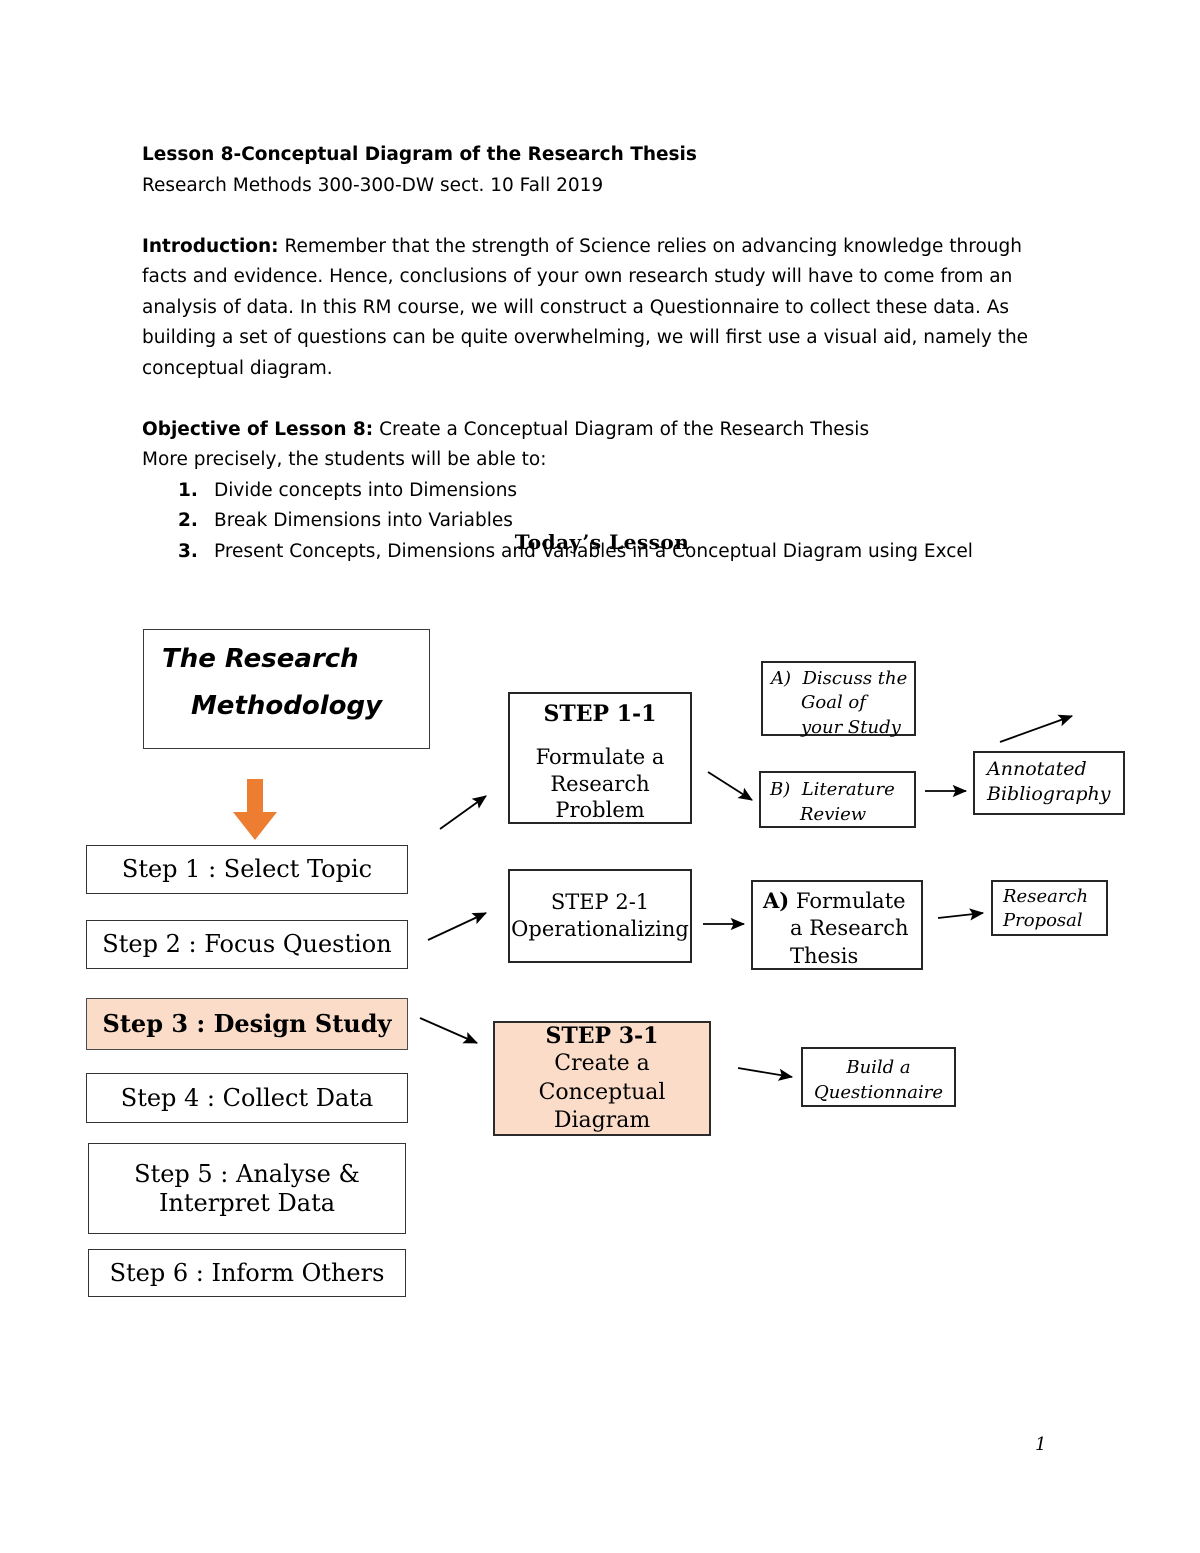 This screenshot has height=1553, width=1200. Describe the element at coordinates (850, 901) in the screenshot. I see `thesis-text-1: Formulate` at that location.